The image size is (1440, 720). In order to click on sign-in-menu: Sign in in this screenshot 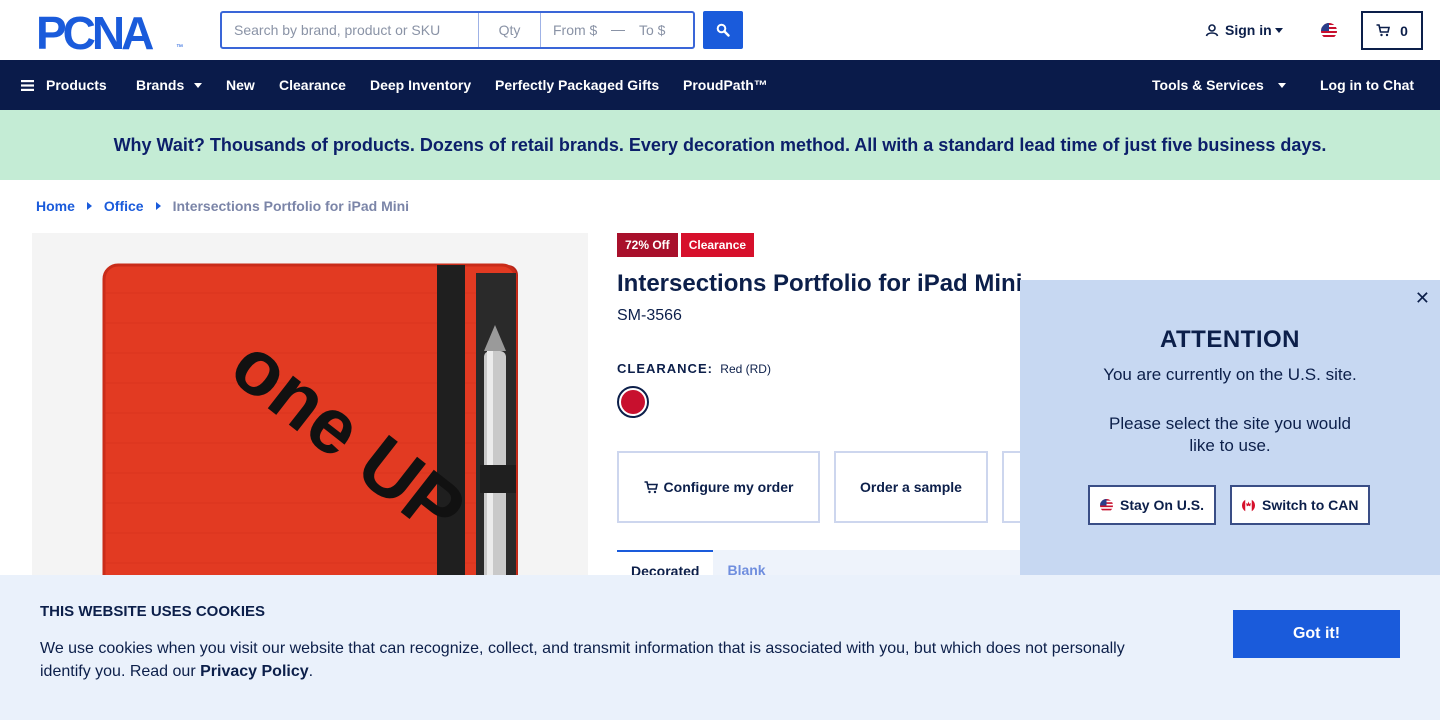, I will do `click(1244, 30)`.